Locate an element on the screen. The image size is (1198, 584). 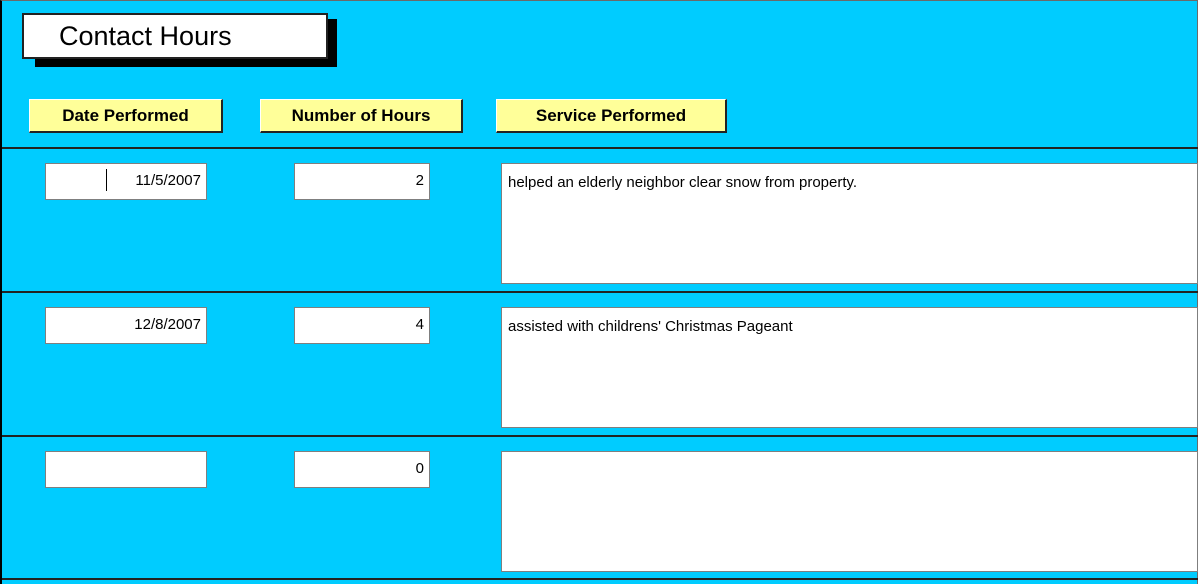
date-performed-header: Date Performed is located at coordinates (126, 116).